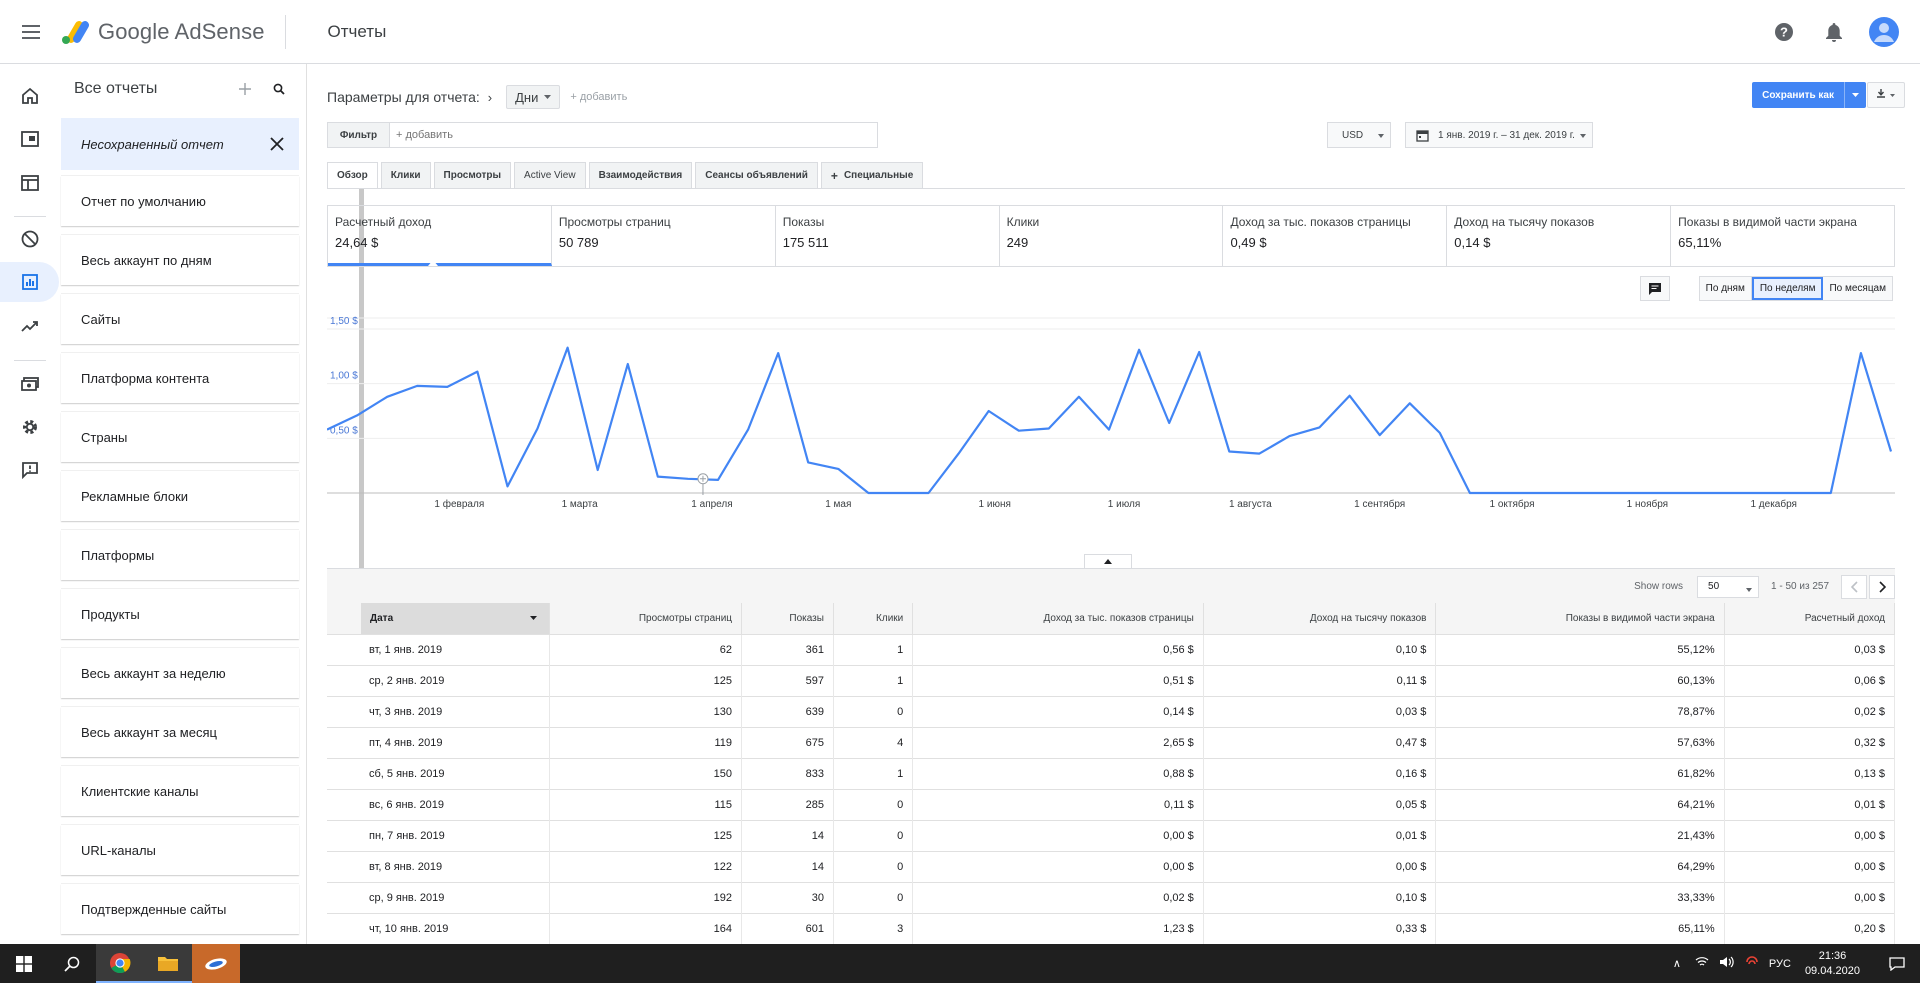  I want to click on save-dropdown-icon, so click(1855, 95).